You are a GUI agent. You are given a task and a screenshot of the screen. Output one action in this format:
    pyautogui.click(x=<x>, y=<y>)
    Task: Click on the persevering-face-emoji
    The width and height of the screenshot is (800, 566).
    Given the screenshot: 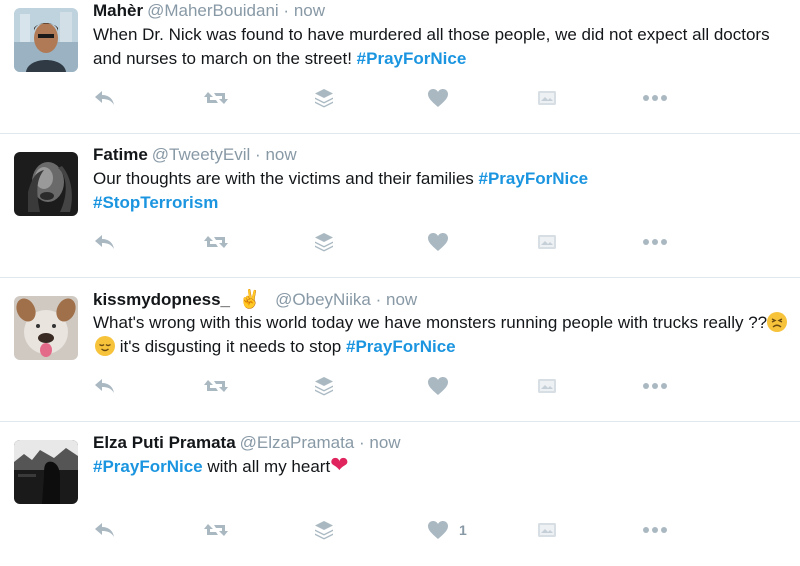 What is the action you would take?
    pyautogui.click(x=777, y=322)
    